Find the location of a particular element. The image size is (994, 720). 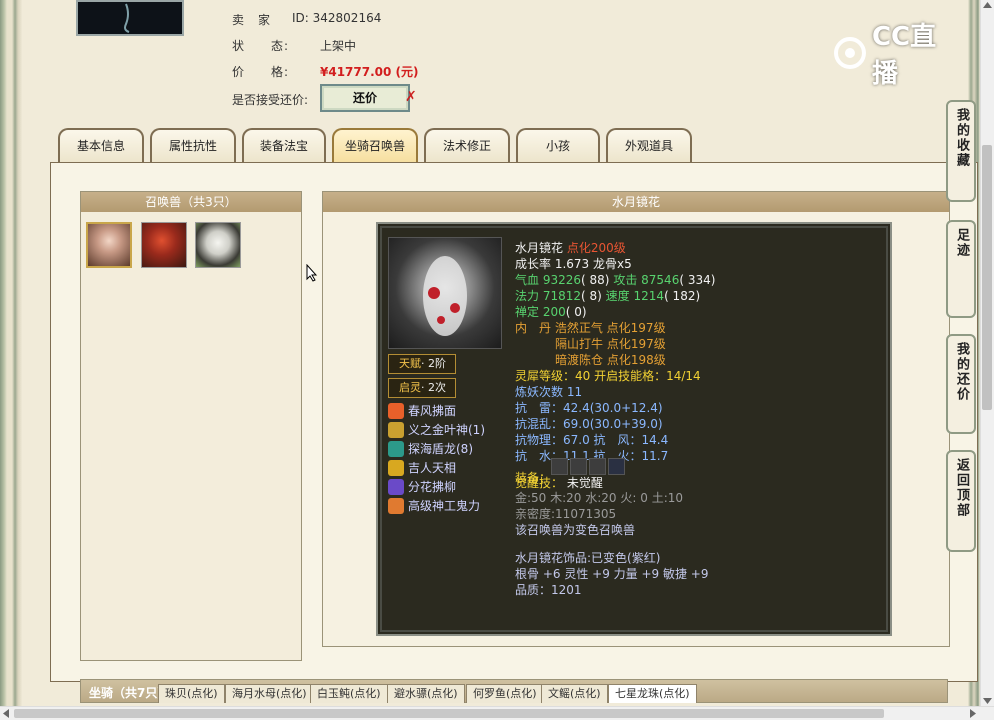

logo-text: CC直播 is located at coordinates (904, 55).